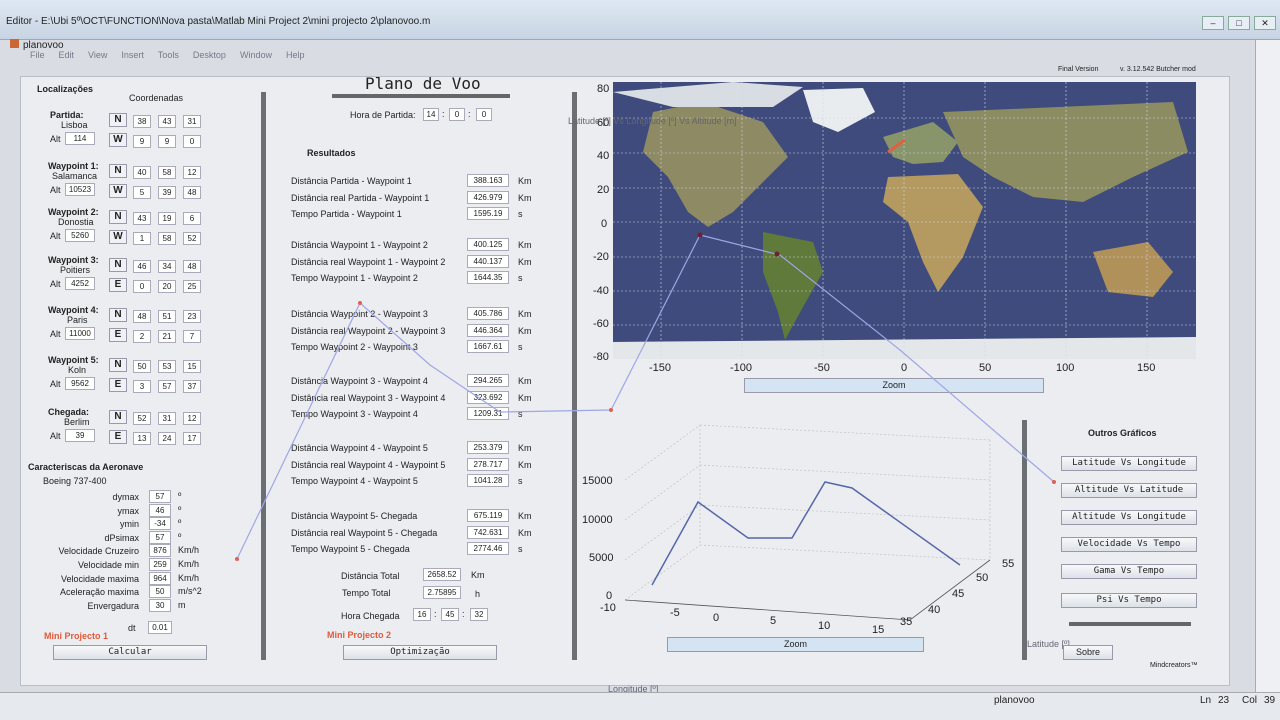 The height and width of the screenshot is (720, 1280). I want to click on psi-vs-time-button: Psi Vs Tempo, so click(1129, 600).